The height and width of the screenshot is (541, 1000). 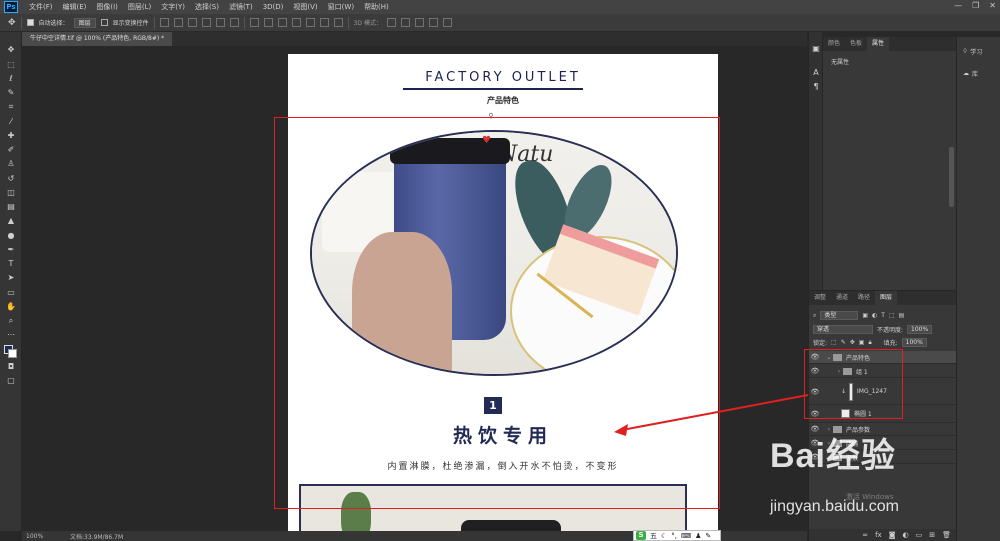 What do you see at coordinates (419, 22) in the screenshot?
I see `3d-drag-icon` at bounding box center [419, 22].